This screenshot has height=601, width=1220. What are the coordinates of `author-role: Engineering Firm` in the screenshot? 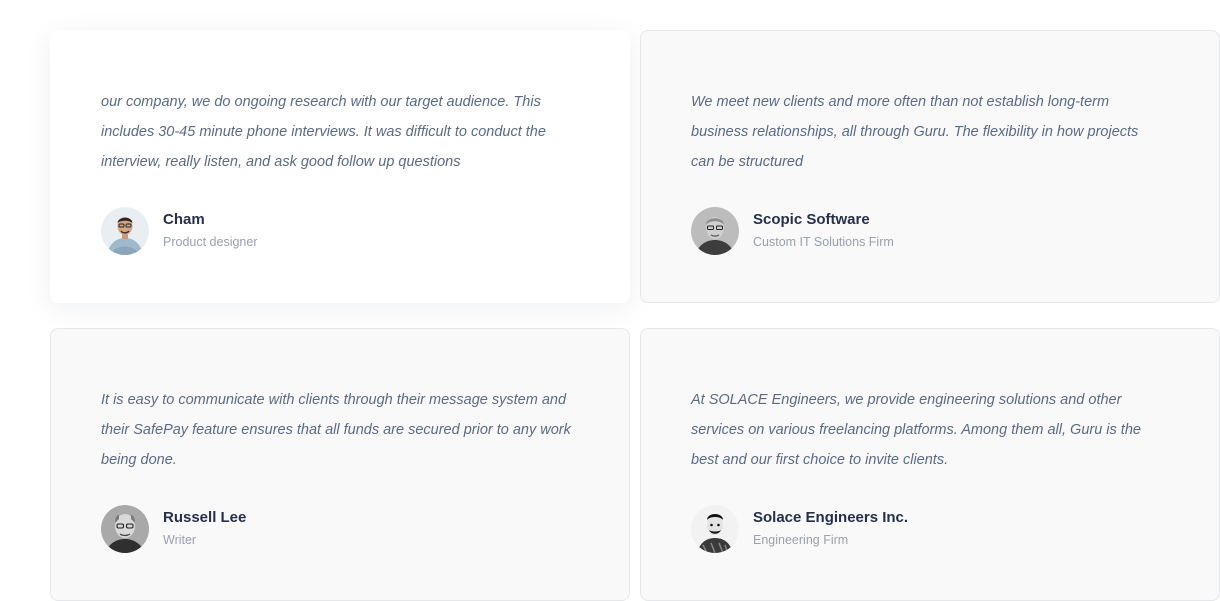 It's located at (801, 540).